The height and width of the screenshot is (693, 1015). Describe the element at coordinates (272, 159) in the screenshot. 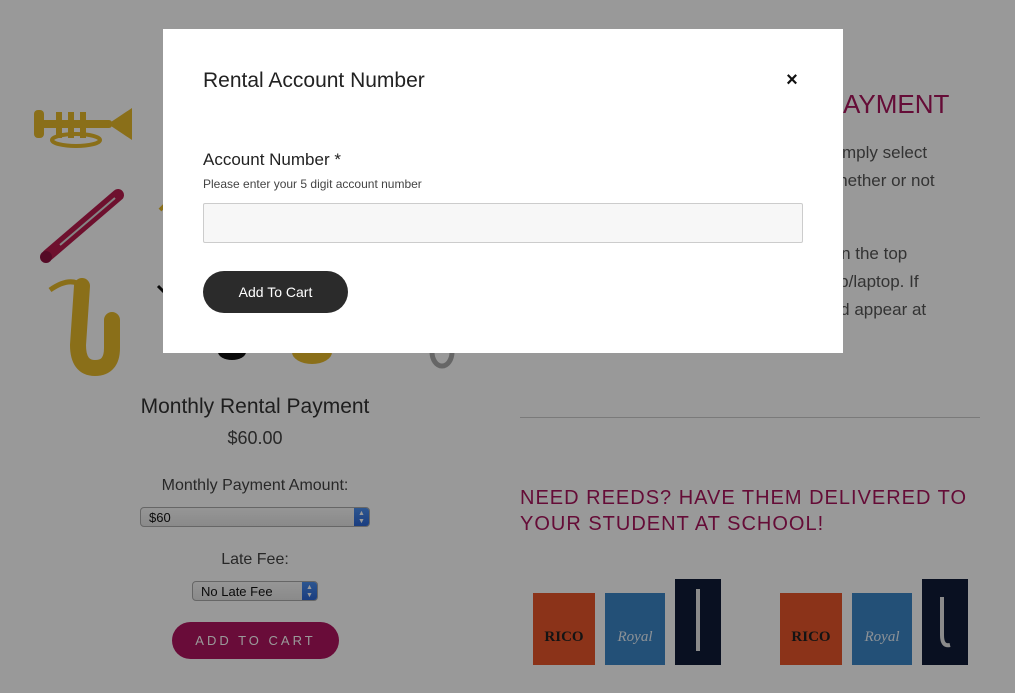

I see `account-number-label: Account Number *` at that location.